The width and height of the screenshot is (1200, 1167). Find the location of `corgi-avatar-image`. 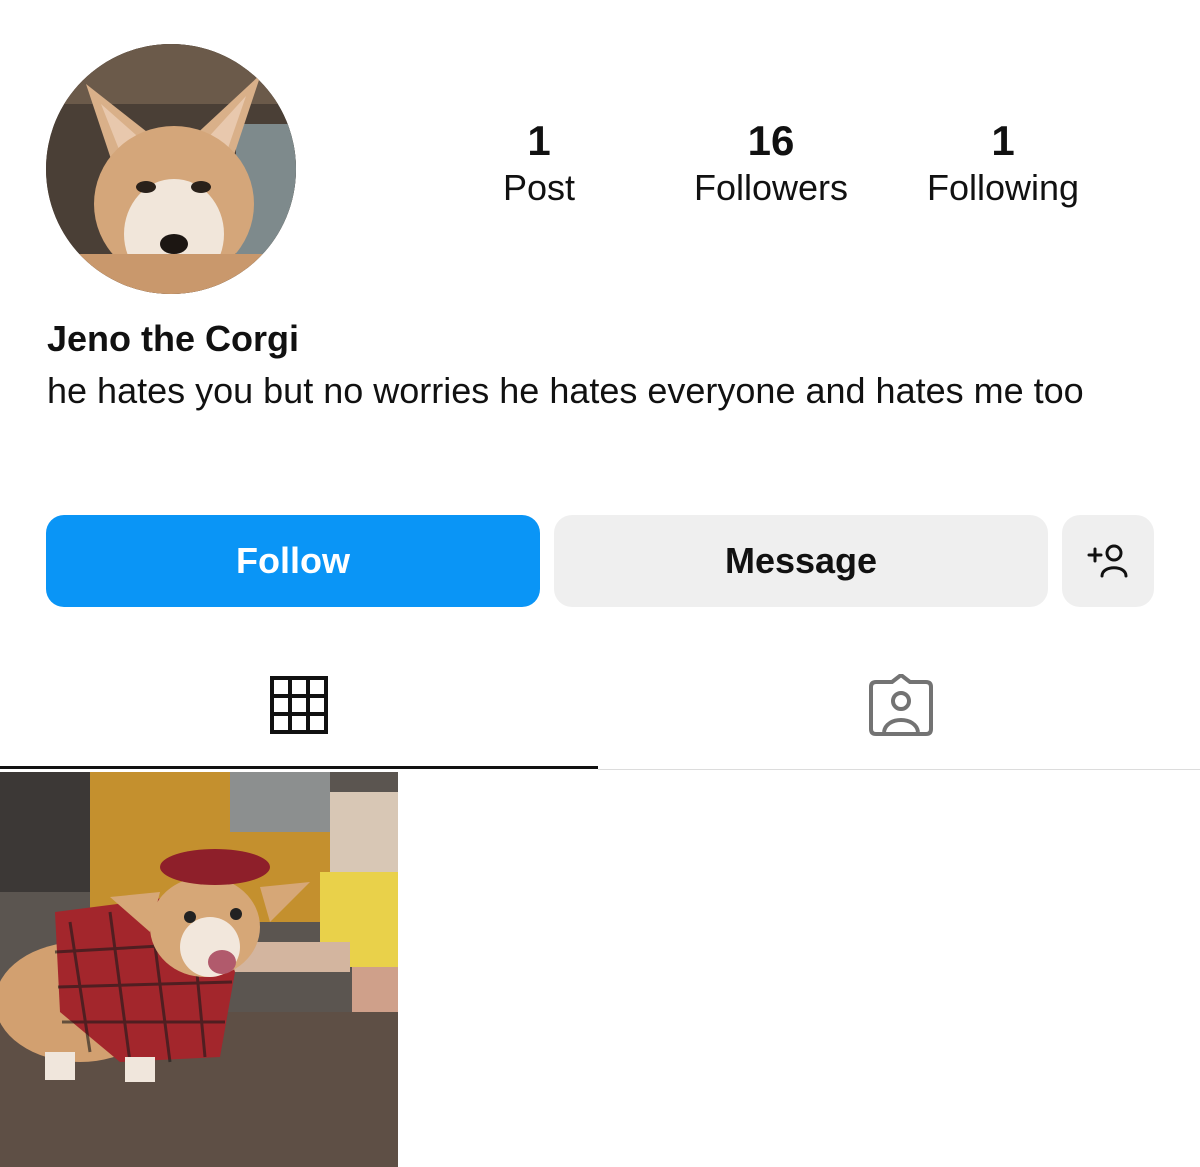

corgi-avatar-image is located at coordinates (171, 169).